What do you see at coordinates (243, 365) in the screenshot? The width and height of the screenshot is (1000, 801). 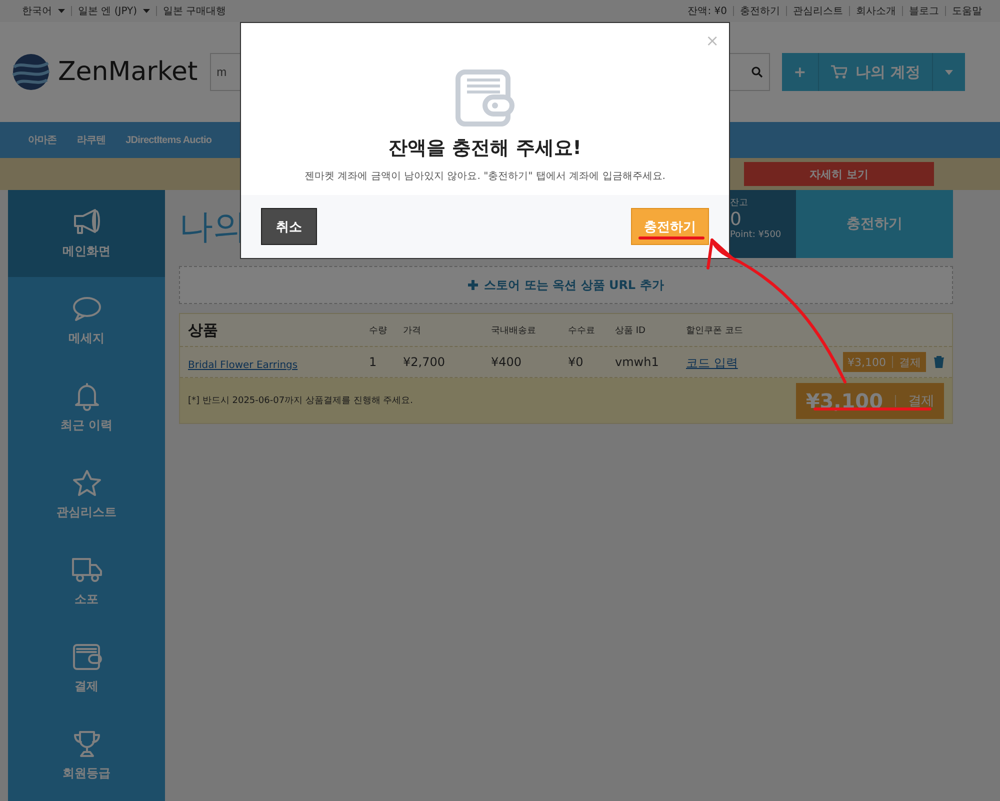 I see `product-link: Bridal Flower Earrings` at bounding box center [243, 365].